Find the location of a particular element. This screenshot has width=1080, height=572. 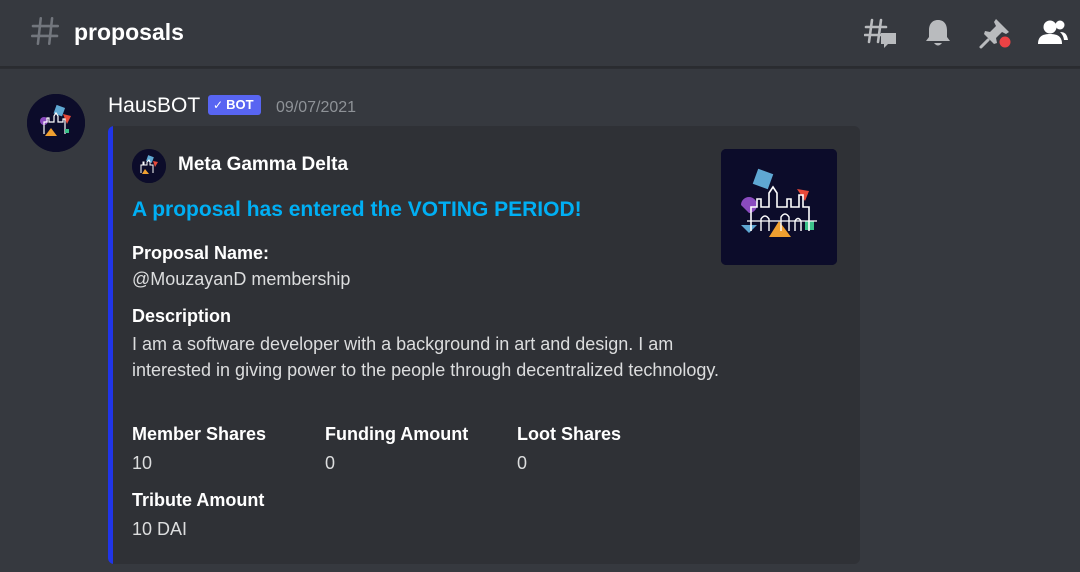

pin-icon is located at coordinates (995, 33).